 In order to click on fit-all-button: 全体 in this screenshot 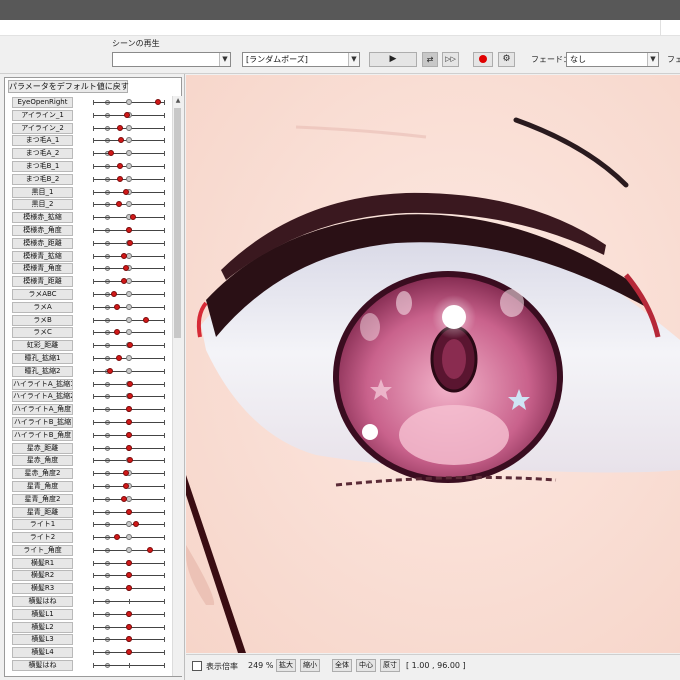, I will do `click(342, 665)`.